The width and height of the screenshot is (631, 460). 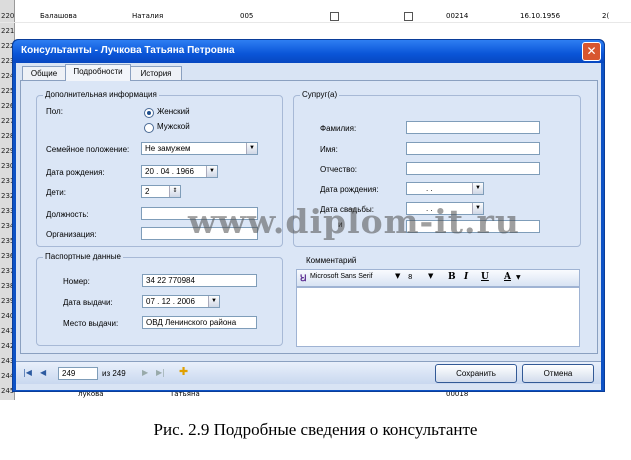 What do you see at coordinates (98, 72) in the screenshot?
I see `tab-details: Подробности` at bounding box center [98, 72].